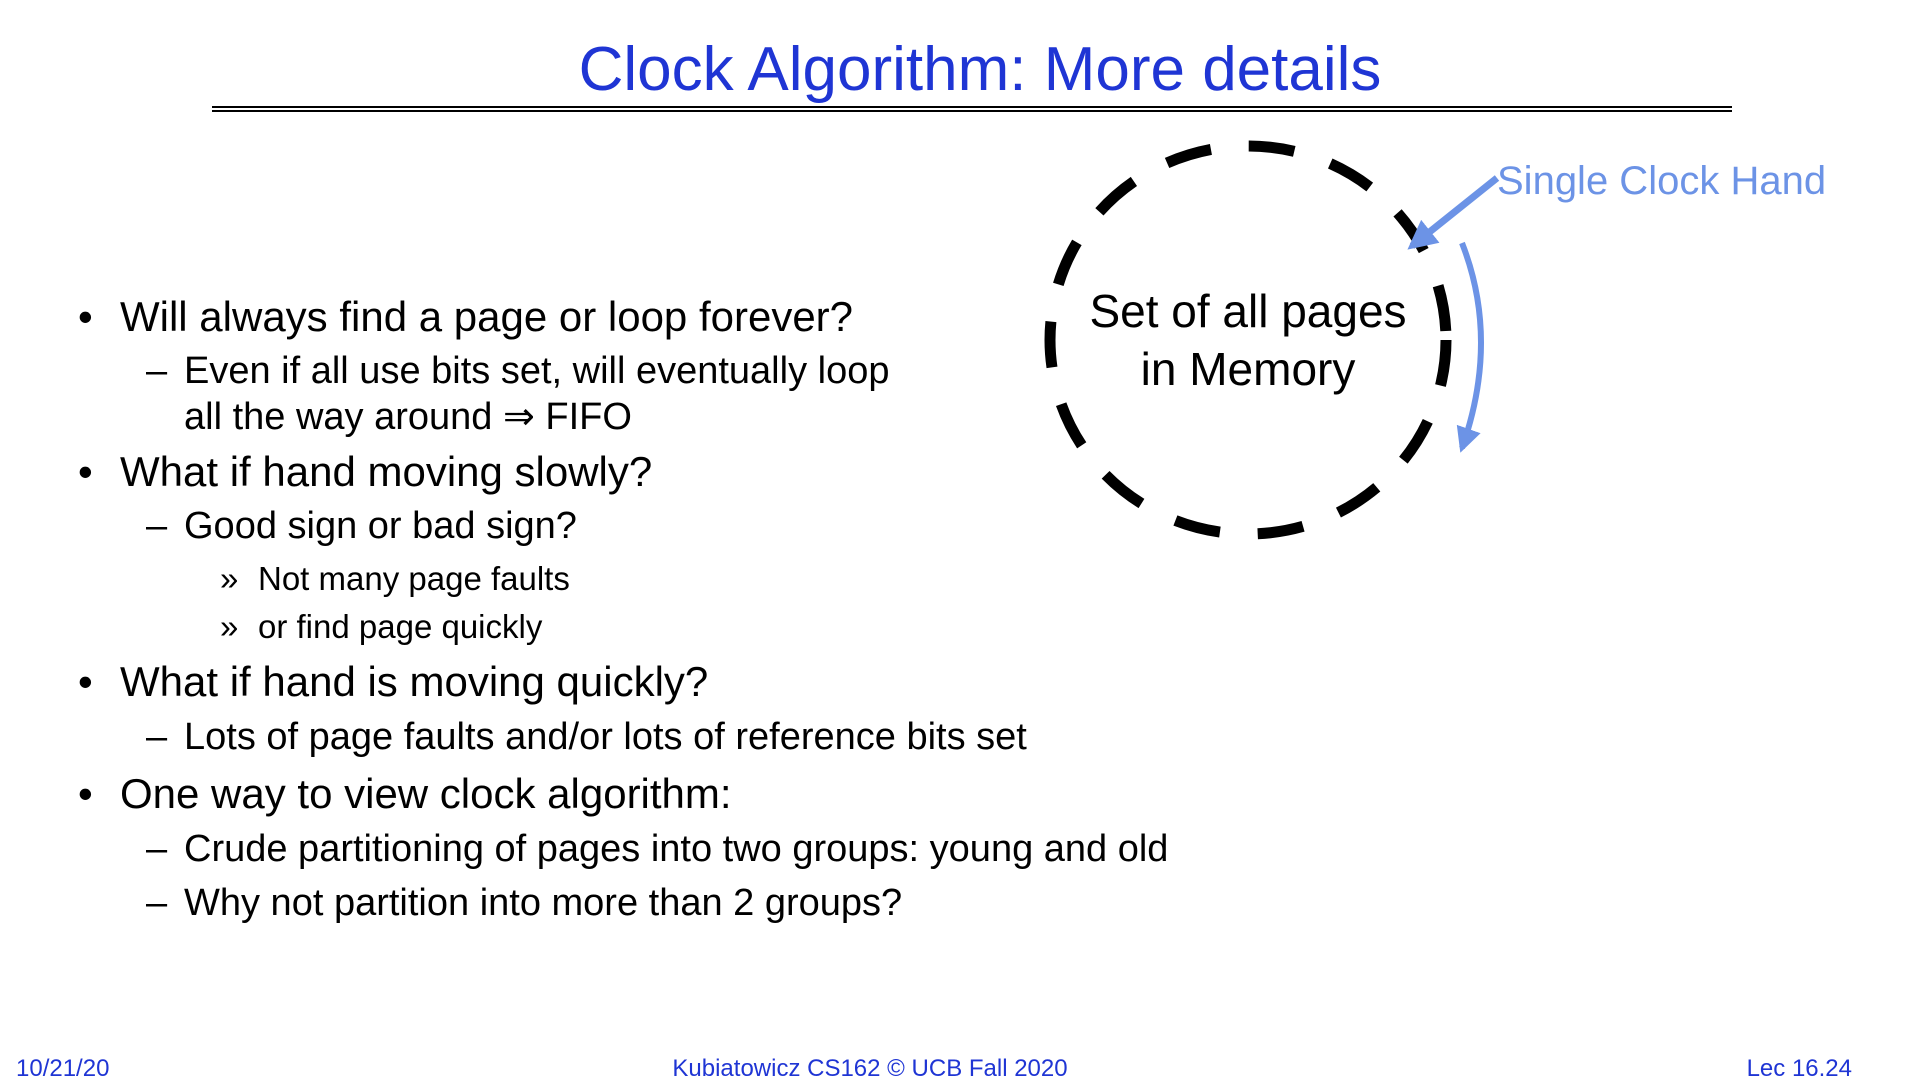 The height and width of the screenshot is (1084, 1920). What do you see at coordinates (1470, 347) in the screenshot?
I see `rotation-arrow` at bounding box center [1470, 347].